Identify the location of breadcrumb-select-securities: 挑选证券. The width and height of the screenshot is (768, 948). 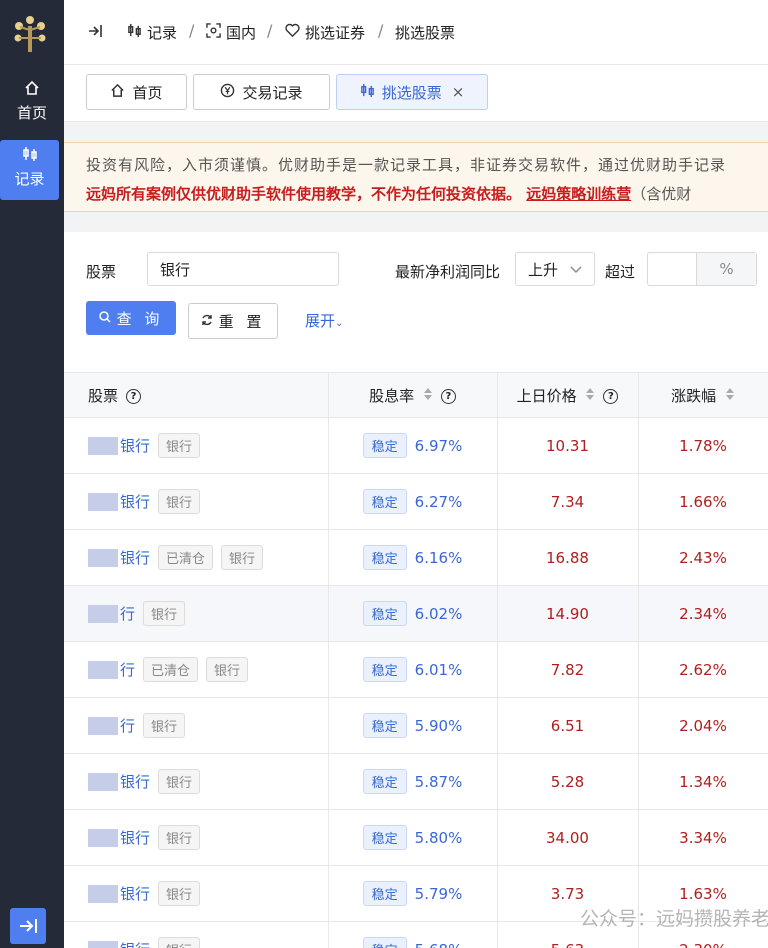
(325, 32).